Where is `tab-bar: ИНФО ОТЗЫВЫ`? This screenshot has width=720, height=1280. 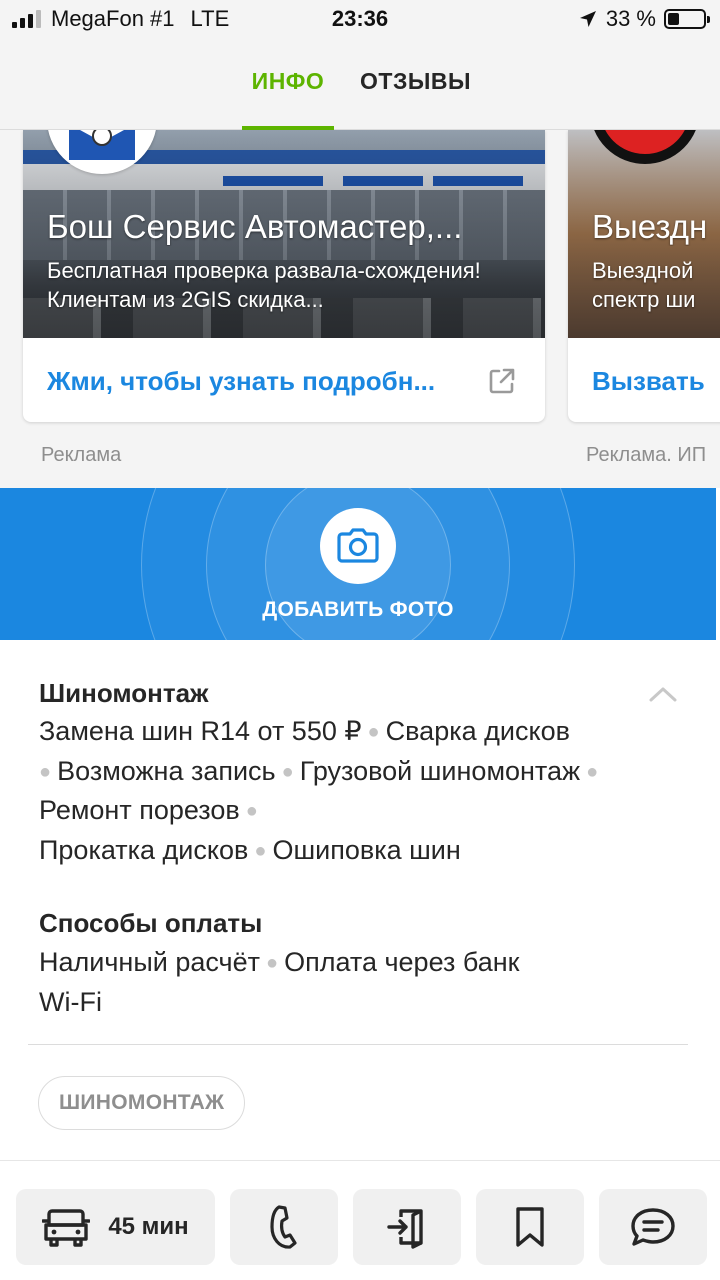
tab-bar: ИНФО ОТЗЫВЫ is located at coordinates (360, 85).